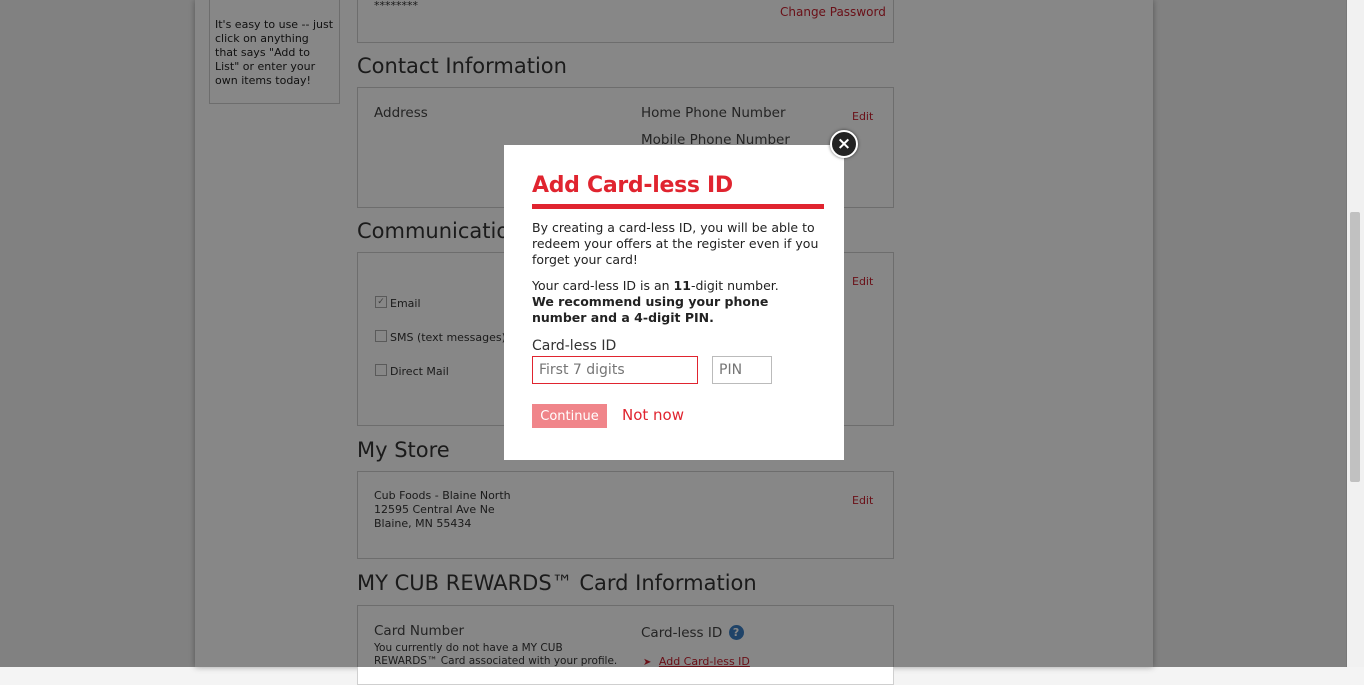 The width and height of the screenshot is (1364, 685). I want to click on info-prefix: Your card-less ID is an, so click(603, 285).